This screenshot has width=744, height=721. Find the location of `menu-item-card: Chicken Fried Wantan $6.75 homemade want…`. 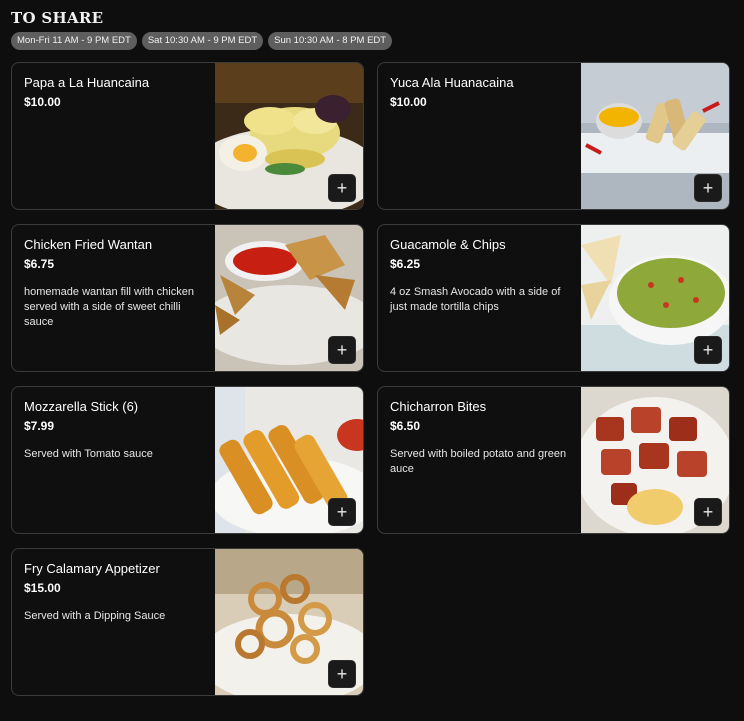

menu-item-card: Chicken Fried Wantan $6.75 homemade want… is located at coordinates (187, 298).